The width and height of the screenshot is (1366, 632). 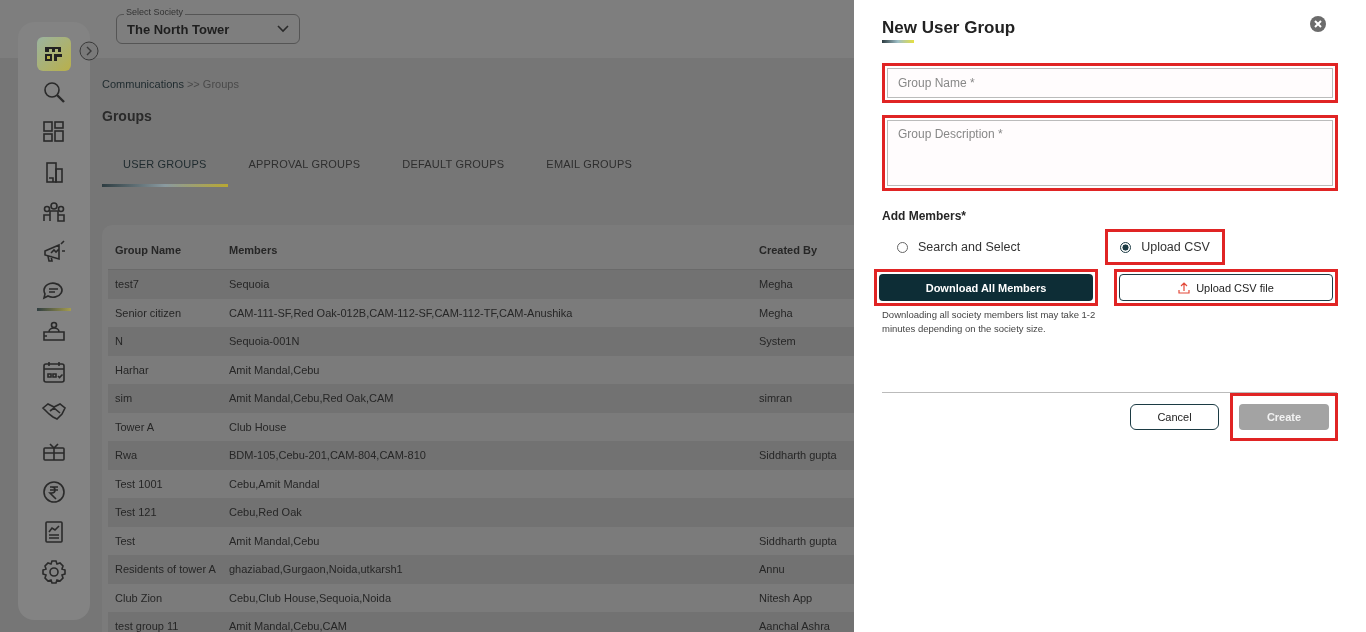 What do you see at coordinates (481, 597) in the screenshot?
I see `table-row: Club Zion Cebu,Club House,Sequoia,Noida Nitesh App` at bounding box center [481, 597].